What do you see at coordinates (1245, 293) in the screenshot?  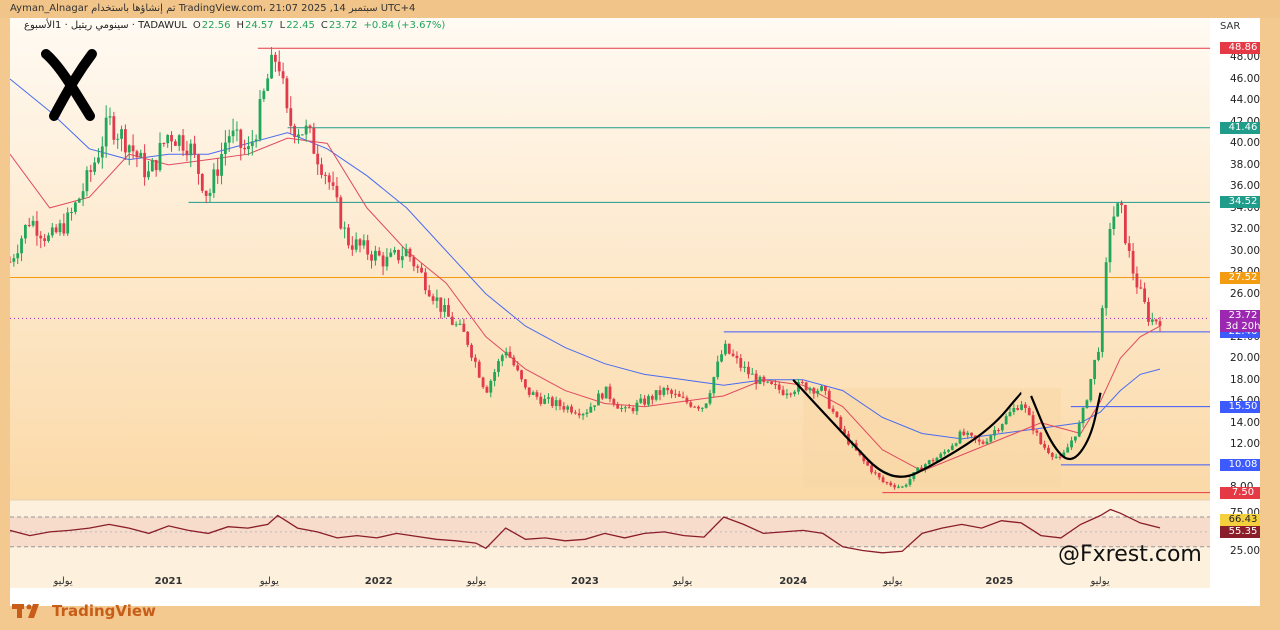 I see `price-axis-tick: 26.00` at bounding box center [1245, 293].